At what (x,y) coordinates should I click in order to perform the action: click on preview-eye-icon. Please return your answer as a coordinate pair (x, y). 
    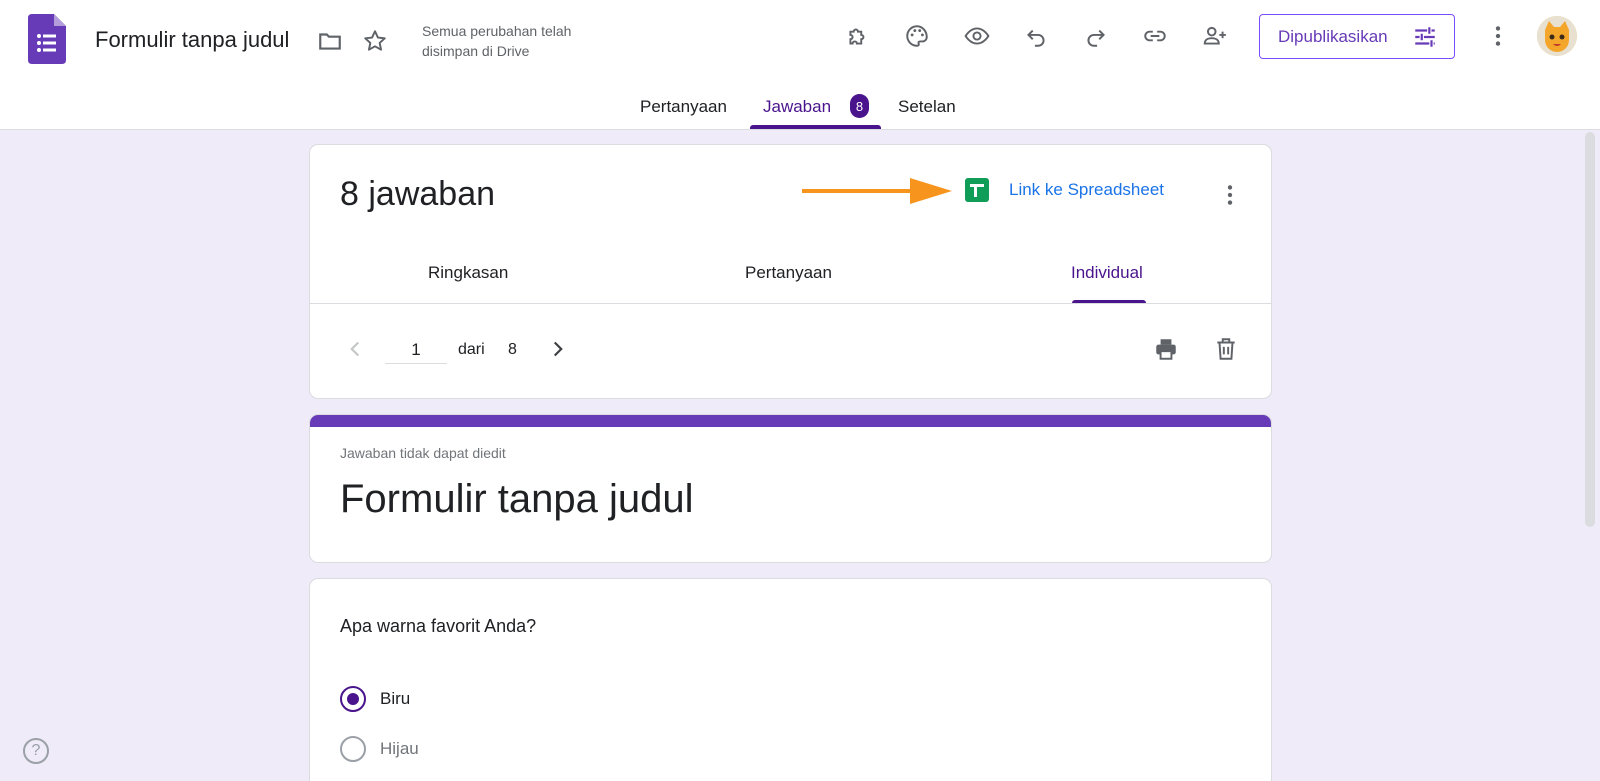
    Looking at the image, I should click on (977, 36).